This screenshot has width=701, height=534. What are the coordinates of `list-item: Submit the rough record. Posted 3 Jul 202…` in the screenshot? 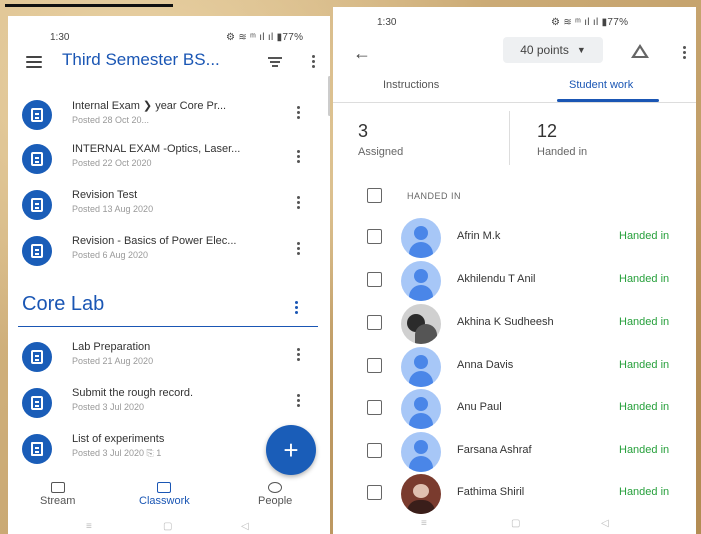 It's located at (169, 404).